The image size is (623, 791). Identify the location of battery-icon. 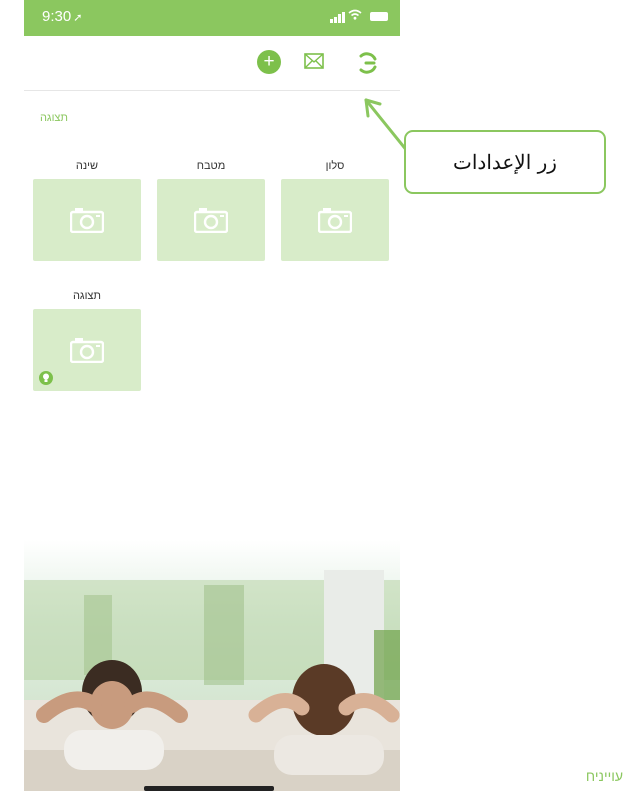
(379, 16).